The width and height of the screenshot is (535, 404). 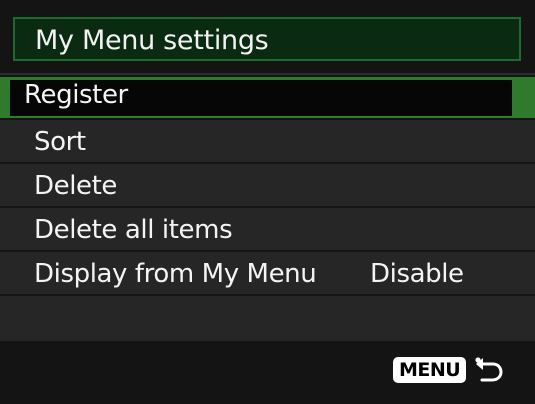 What do you see at coordinates (267, 230) in the screenshot?
I see `menu-item-delete-all-items: Delete all items` at bounding box center [267, 230].